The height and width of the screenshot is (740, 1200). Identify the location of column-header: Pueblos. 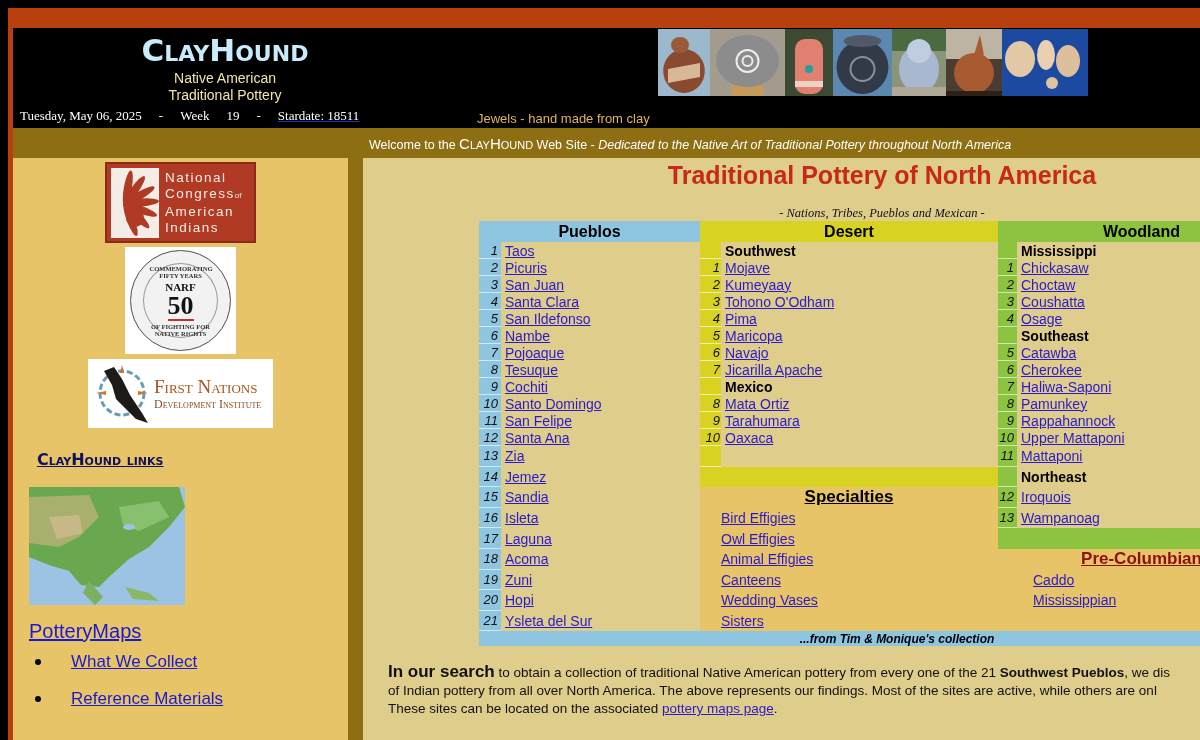
(589, 231).